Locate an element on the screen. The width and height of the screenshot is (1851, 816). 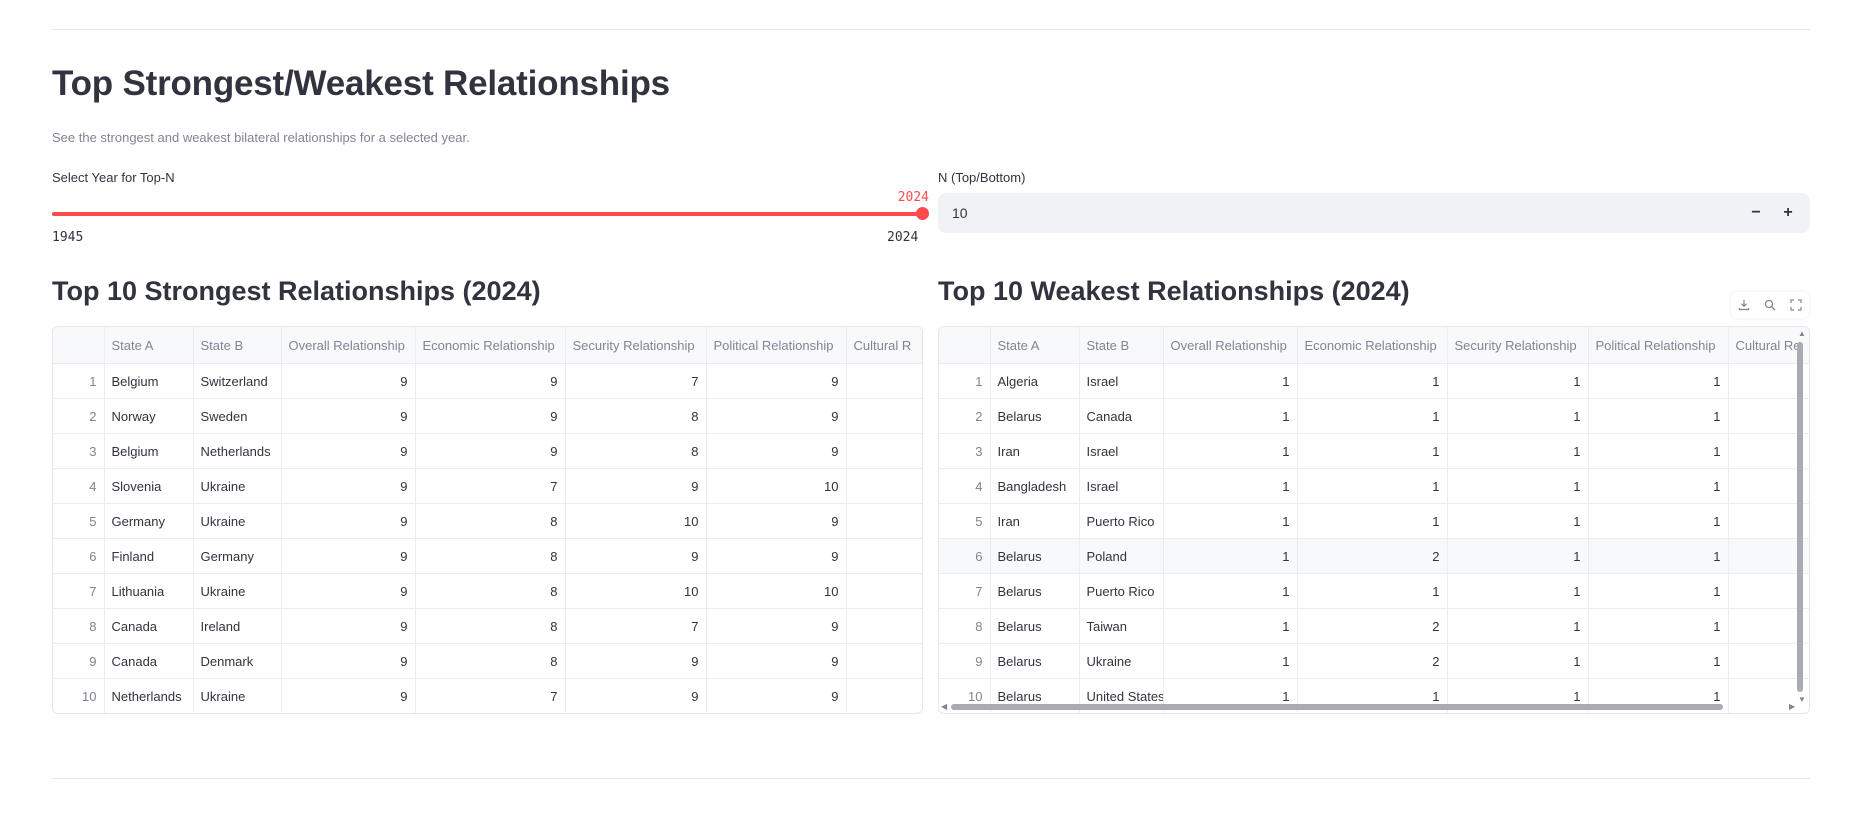
table-row: 1 Belgium Switzerland 9 9 7 9 is located at coordinates (487, 381).